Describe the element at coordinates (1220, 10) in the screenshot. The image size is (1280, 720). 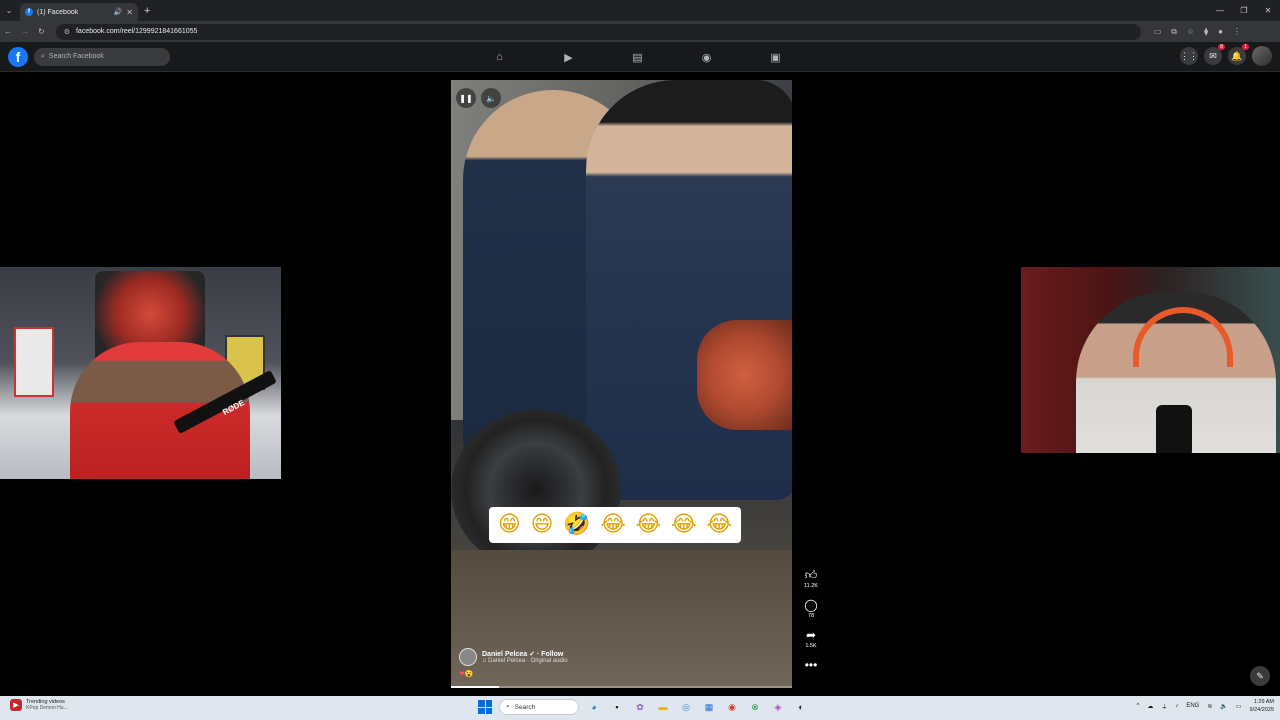
I see `minimize-icon: —` at that location.